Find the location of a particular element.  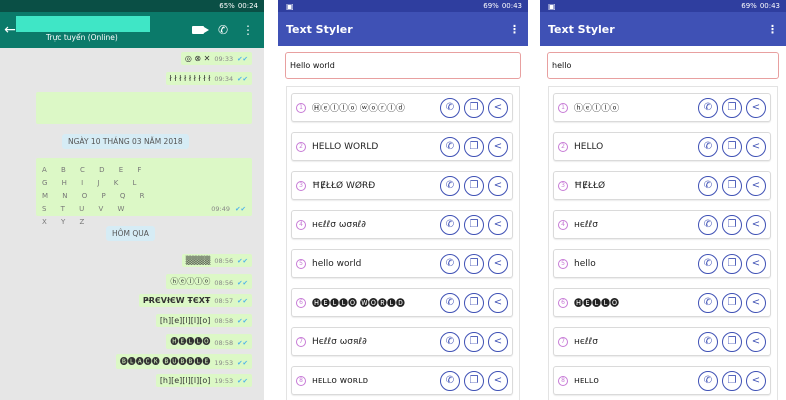

styled-text-row: 1 ⓗⓔⓛⓛⓞ ✆ ❐ < is located at coordinates (662, 107).